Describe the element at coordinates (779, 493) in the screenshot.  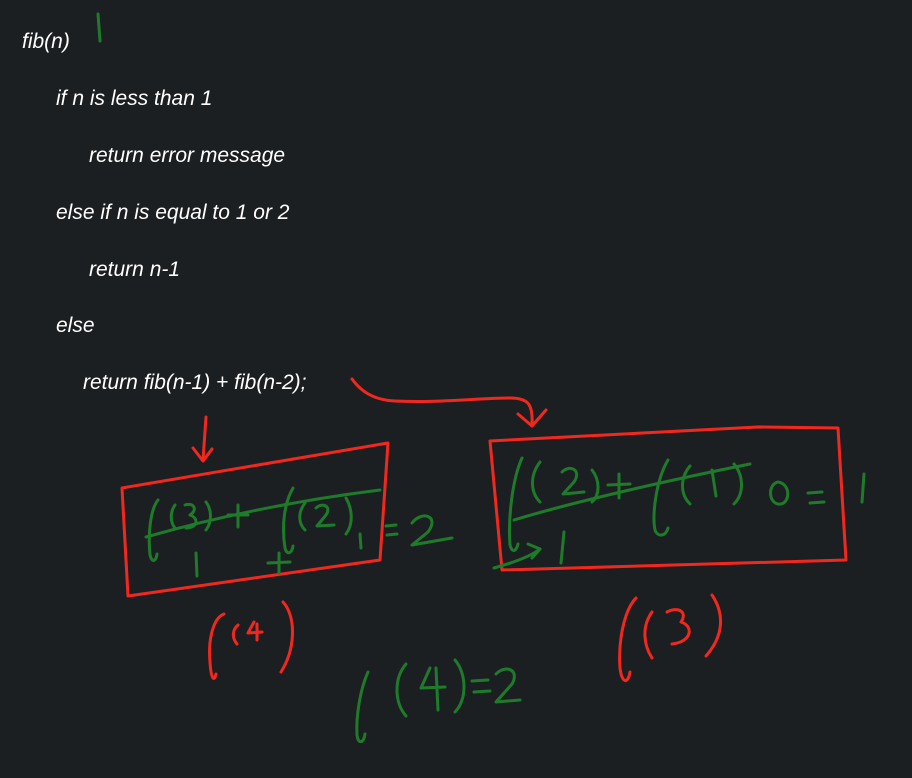
I see `right-box-zero` at that location.